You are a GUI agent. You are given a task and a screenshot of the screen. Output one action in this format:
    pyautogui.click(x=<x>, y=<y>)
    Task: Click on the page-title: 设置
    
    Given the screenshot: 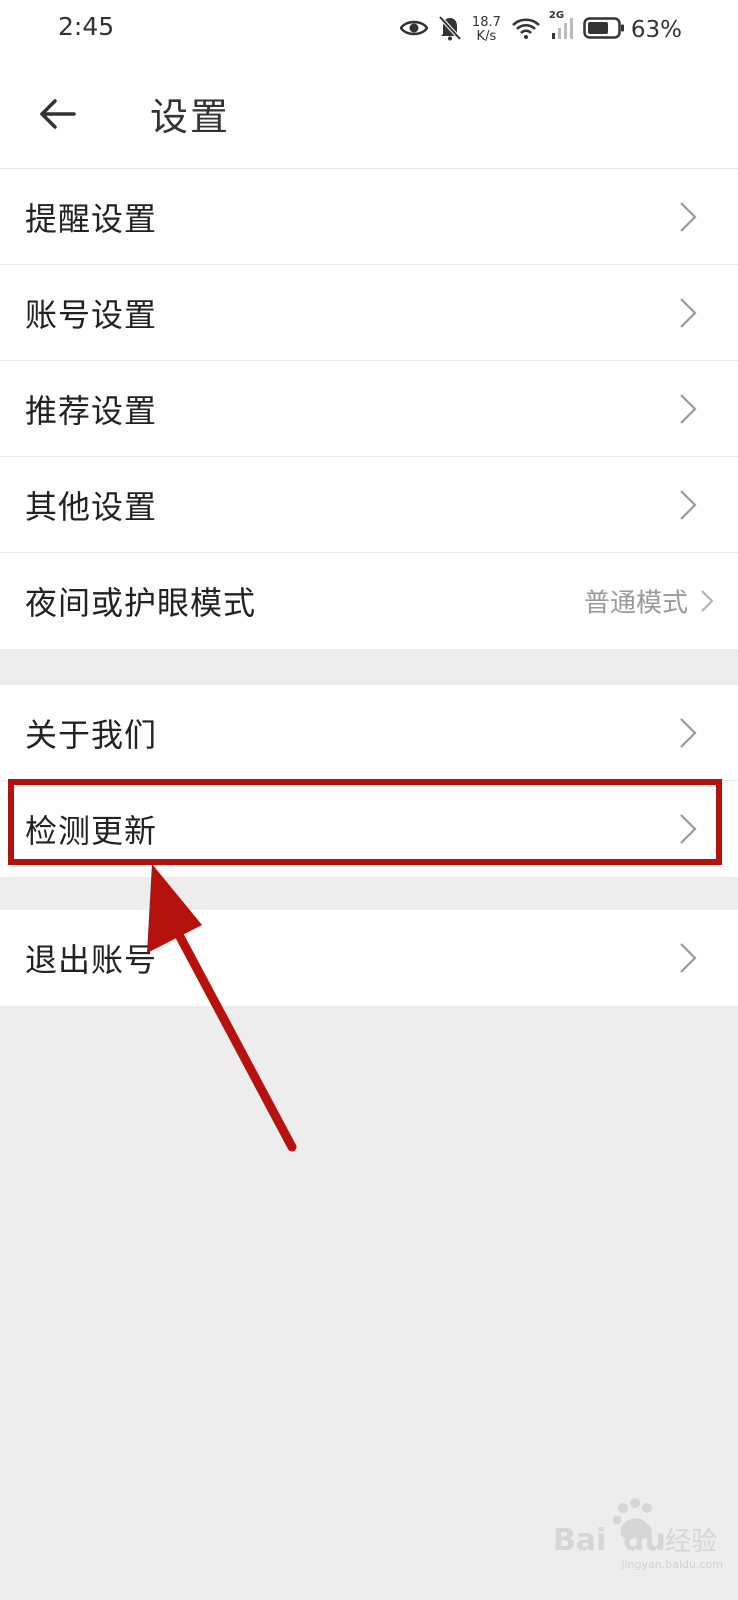 What is the action you would take?
    pyautogui.click(x=190, y=117)
    